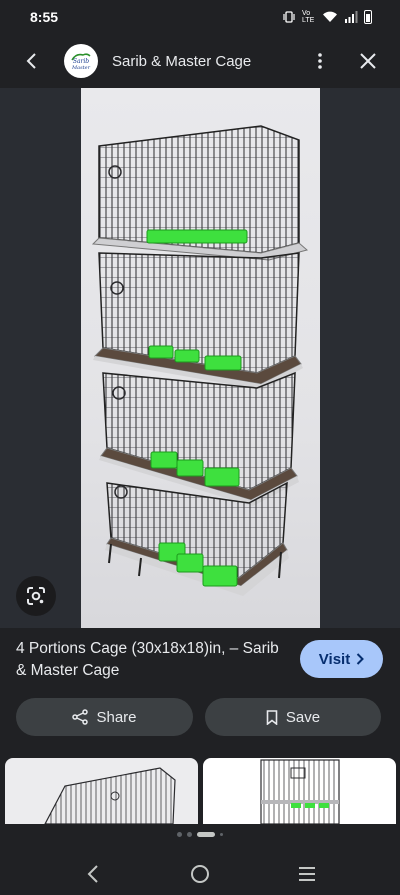 This screenshot has width=400, height=895. Describe the element at coordinates (206, 834) in the screenshot. I see `pager-dot-active` at that location.